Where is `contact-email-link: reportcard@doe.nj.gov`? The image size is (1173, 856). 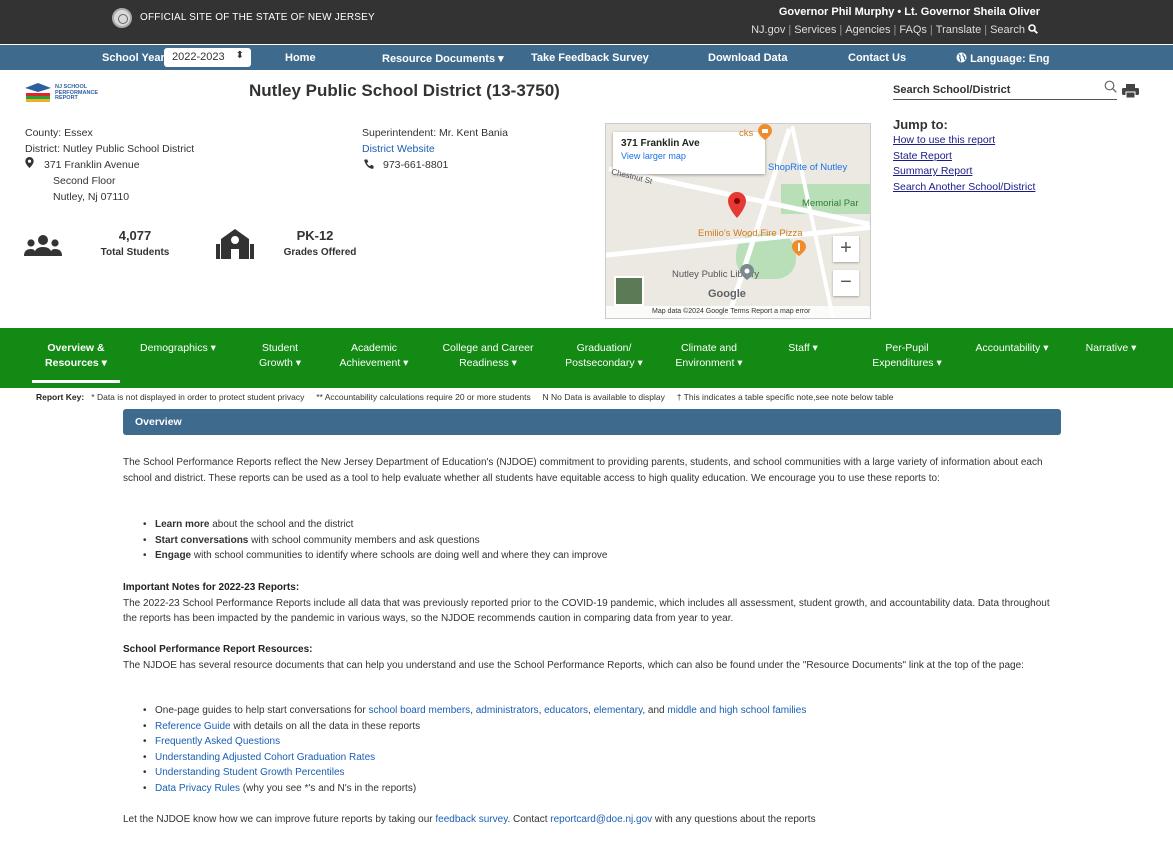 contact-email-link: reportcard@doe.nj.gov is located at coordinates (601, 819).